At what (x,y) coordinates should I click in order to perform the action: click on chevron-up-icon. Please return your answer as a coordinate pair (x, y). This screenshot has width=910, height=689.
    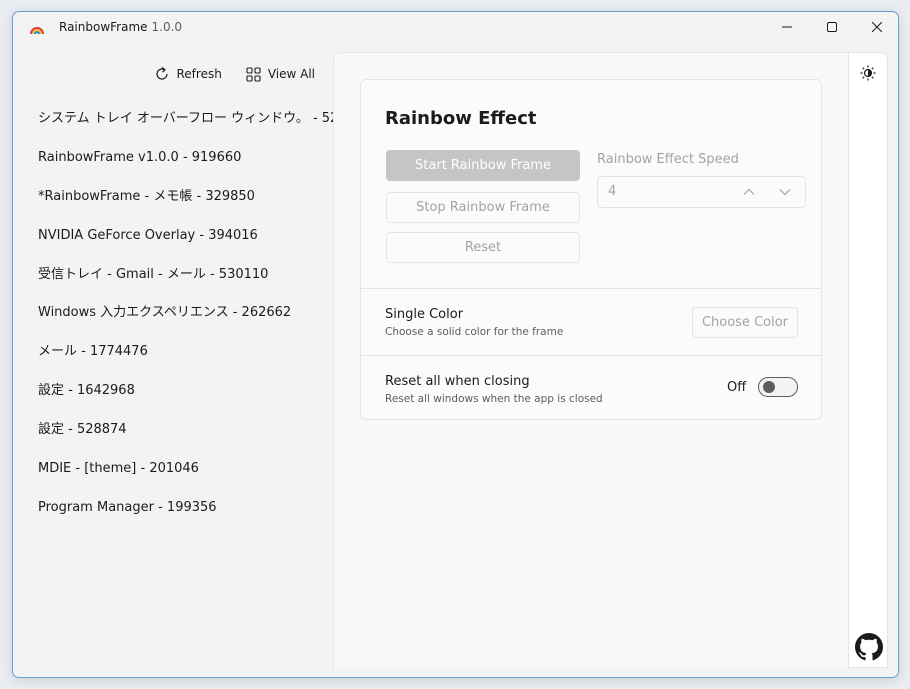
    Looking at the image, I should click on (749, 192).